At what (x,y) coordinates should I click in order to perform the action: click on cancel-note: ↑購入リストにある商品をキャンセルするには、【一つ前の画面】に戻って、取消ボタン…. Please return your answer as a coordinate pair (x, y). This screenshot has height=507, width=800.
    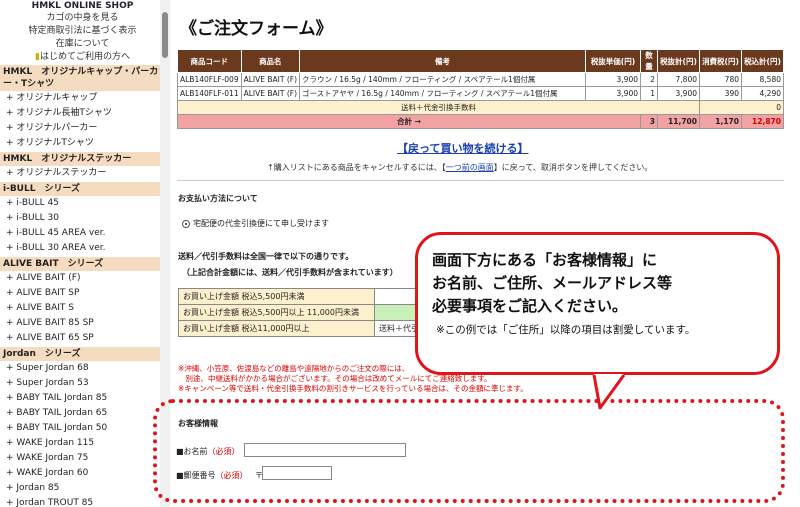
    Looking at the image, I should click on (459, 167).